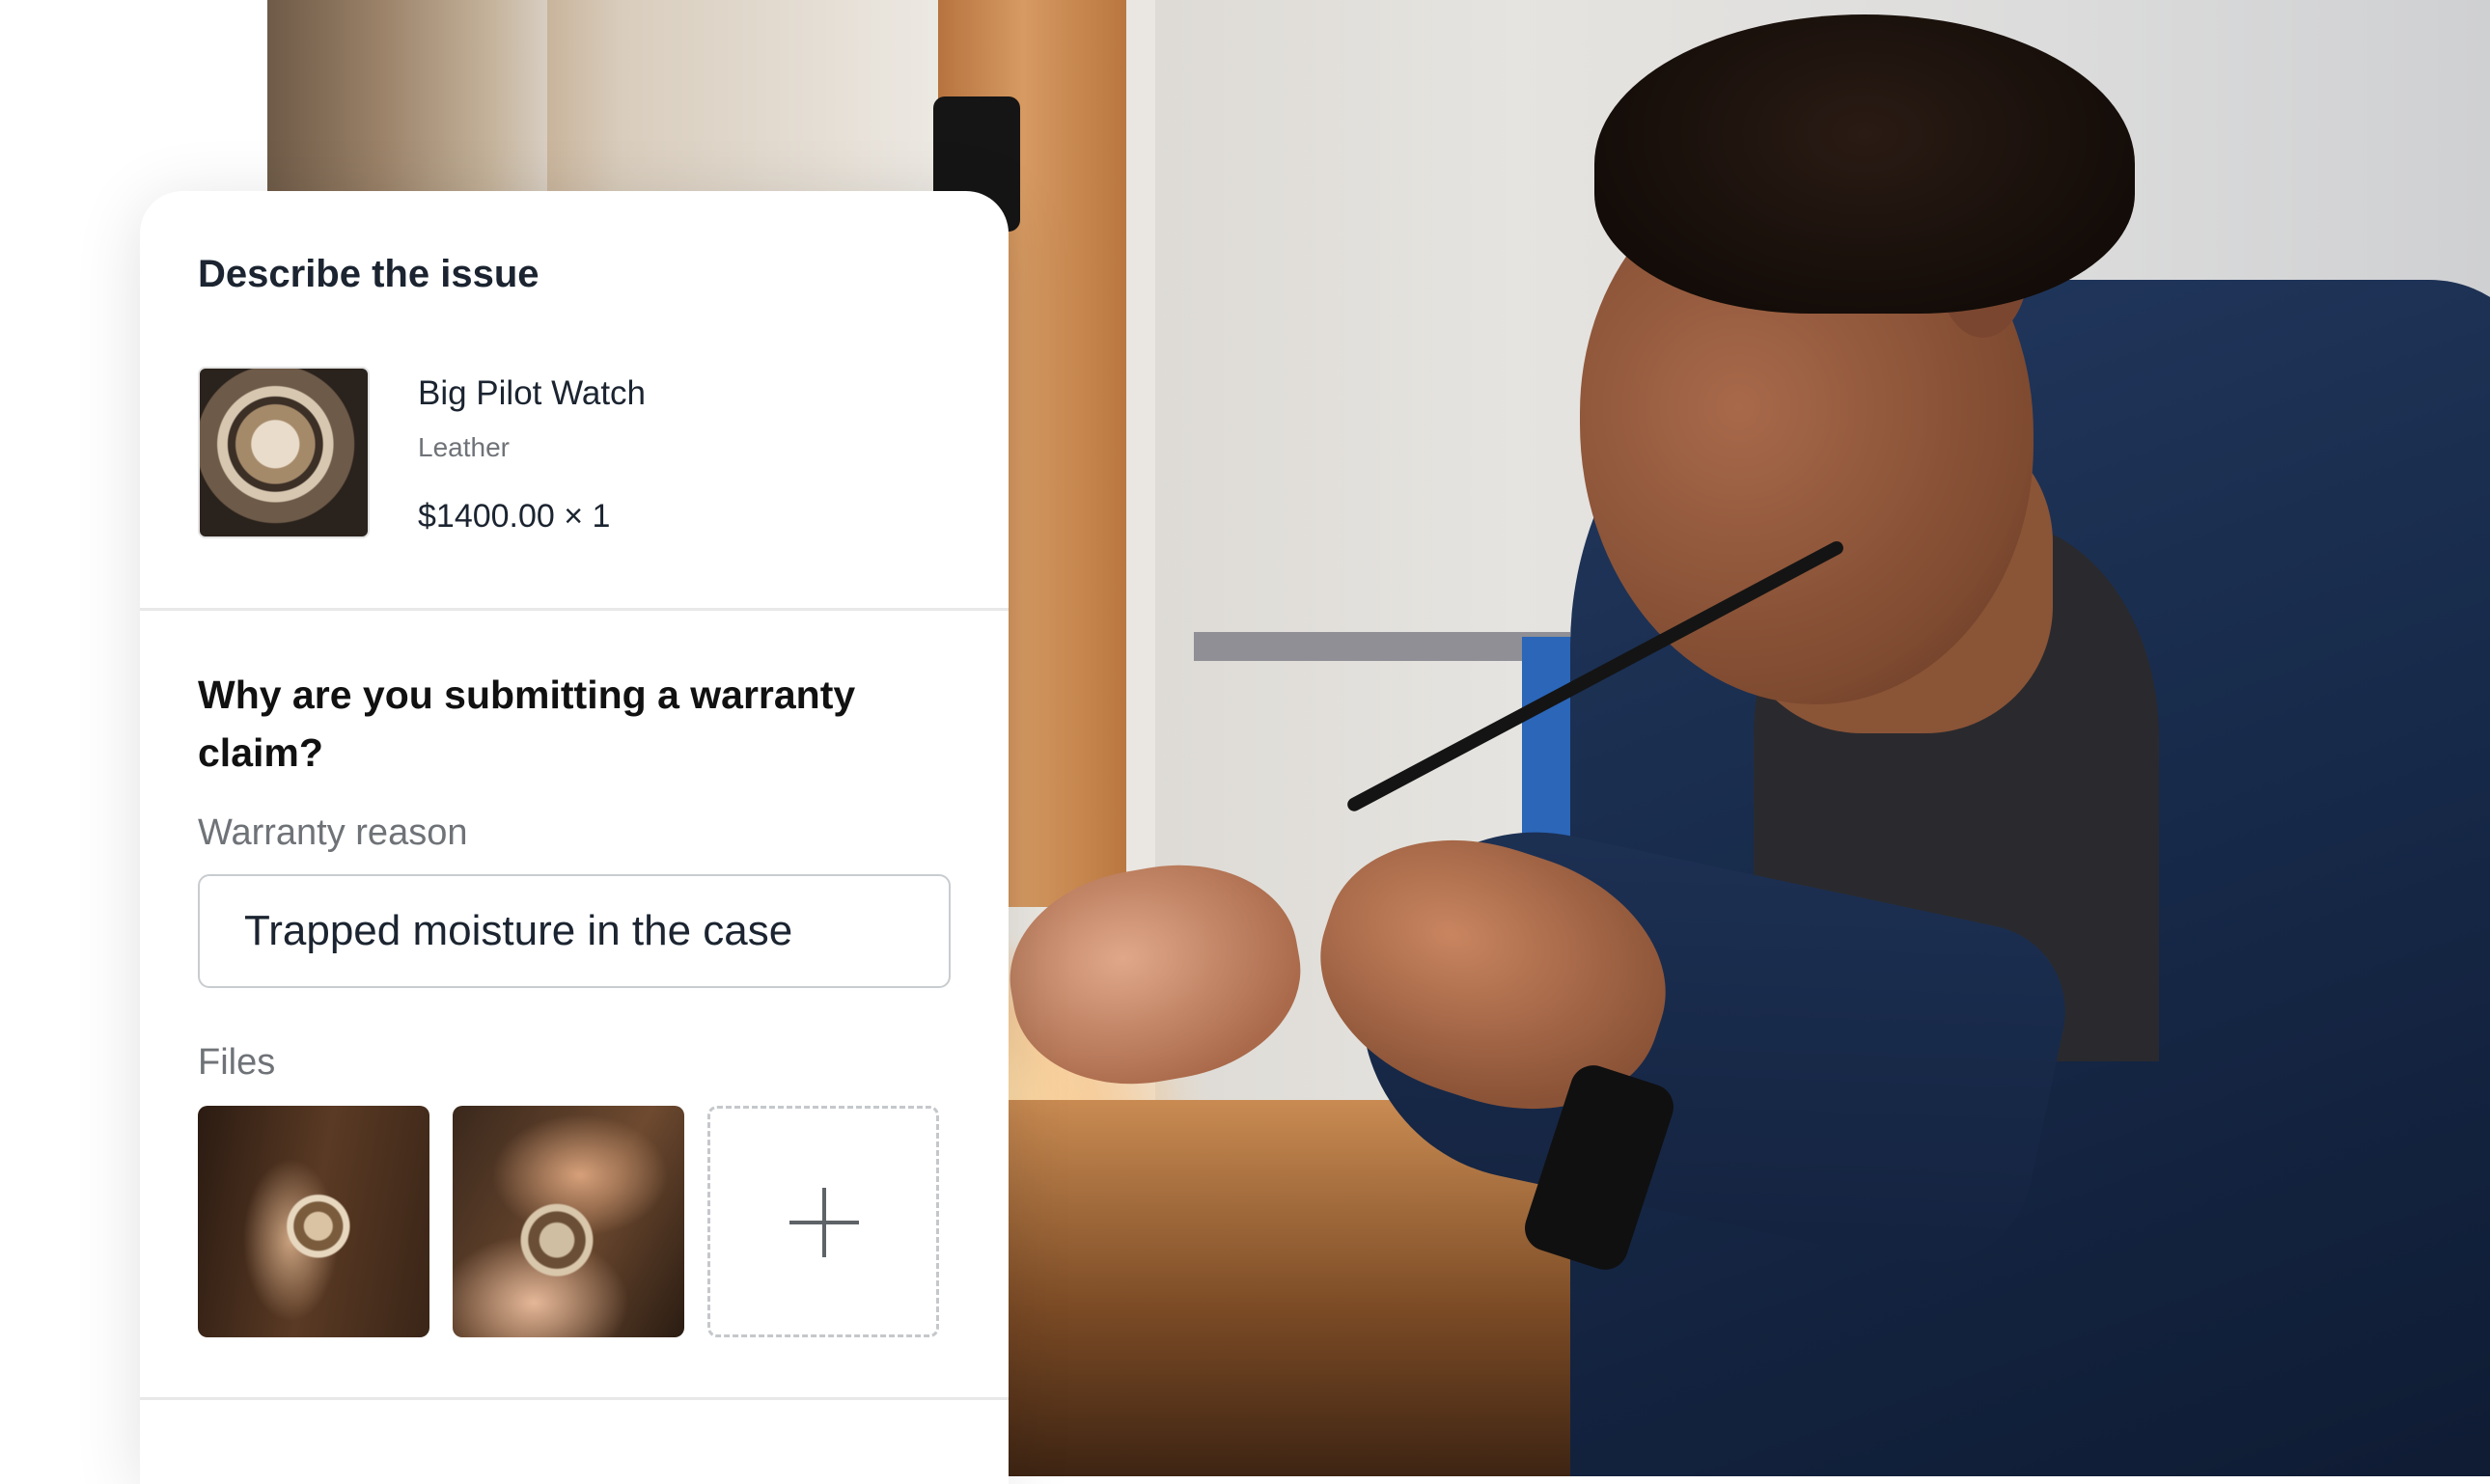  Describe the element at coordinates (333, 832) in the screenshot. I see `warranty-reason-label: Warranty reason` at that location.